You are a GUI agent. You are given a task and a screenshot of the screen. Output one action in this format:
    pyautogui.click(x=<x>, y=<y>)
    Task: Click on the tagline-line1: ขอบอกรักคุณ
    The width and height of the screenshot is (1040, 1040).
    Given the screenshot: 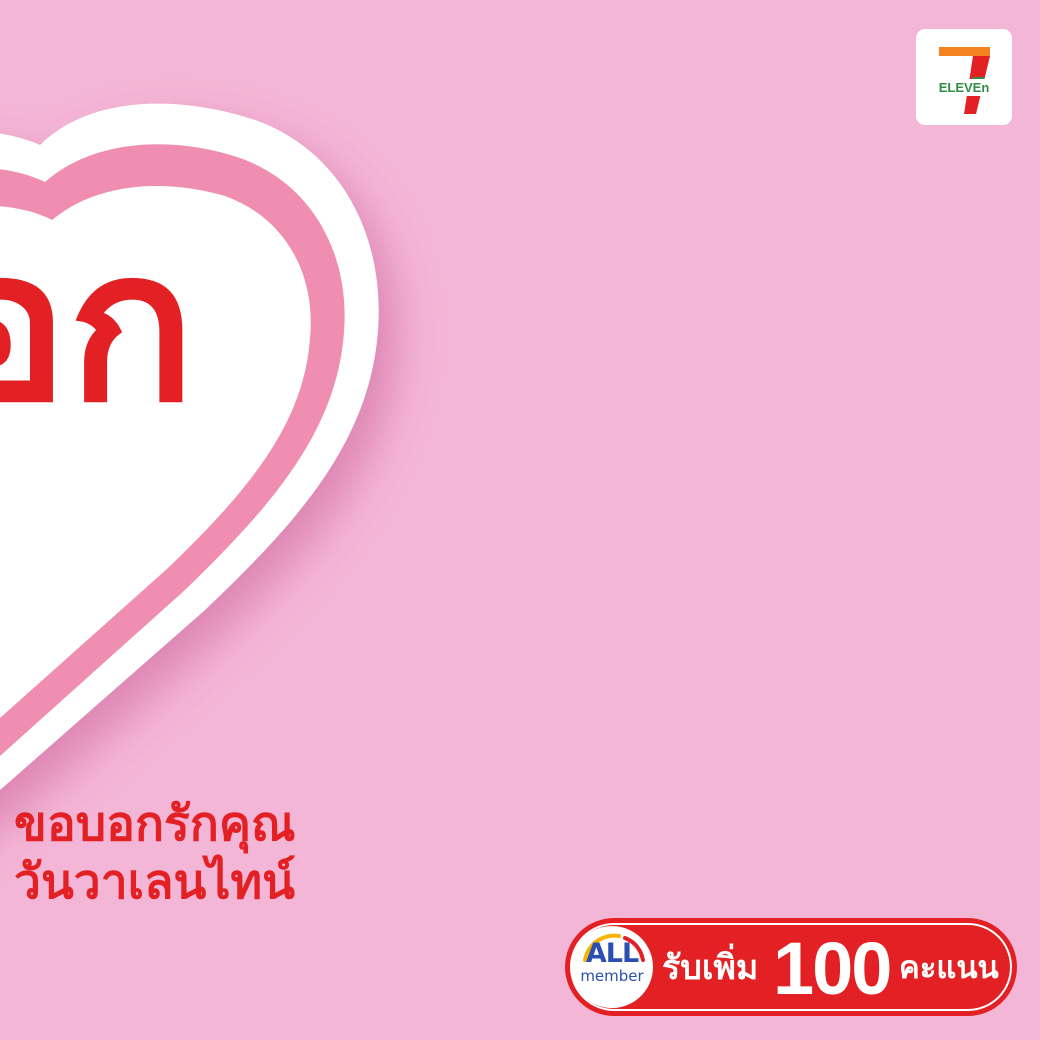 What is the action you would take?
    pyautogui.click(x=155, y=824)
    